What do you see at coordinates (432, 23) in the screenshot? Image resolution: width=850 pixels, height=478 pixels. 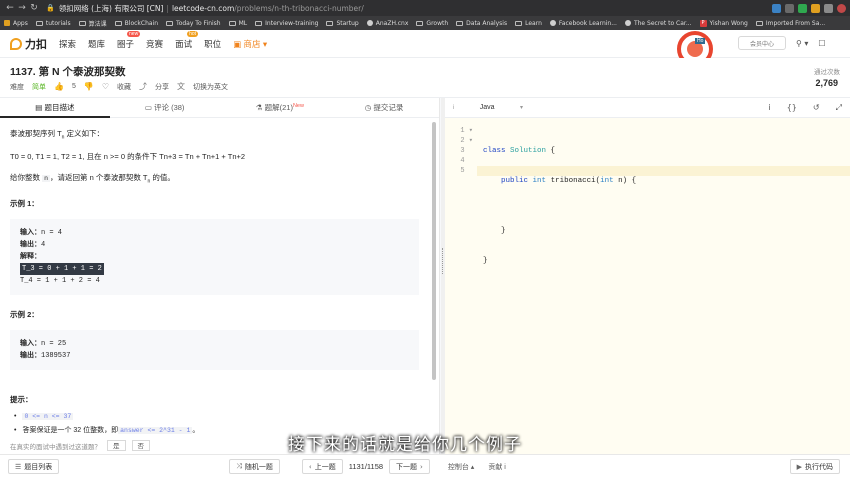 I see `bookmark-folder: Growth` at bounding box center [432, 23].